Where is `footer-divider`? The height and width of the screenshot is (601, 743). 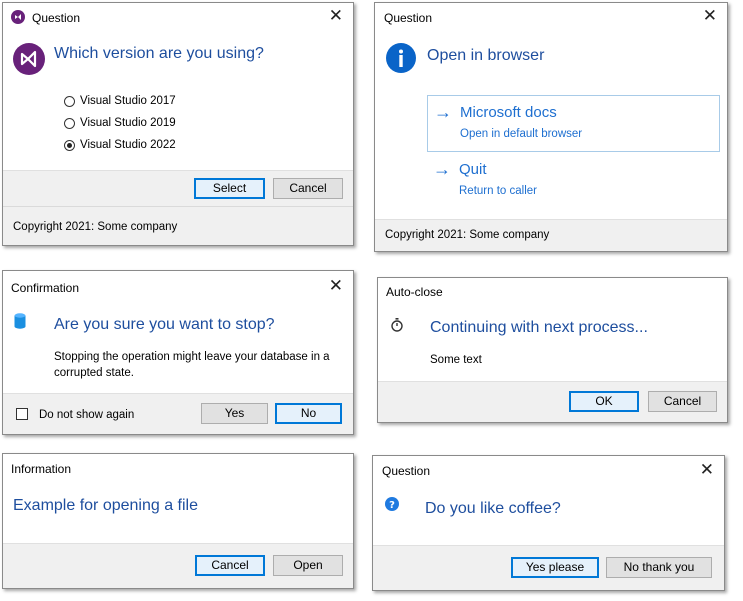 footer-divider is located at coordinates (178, 206).